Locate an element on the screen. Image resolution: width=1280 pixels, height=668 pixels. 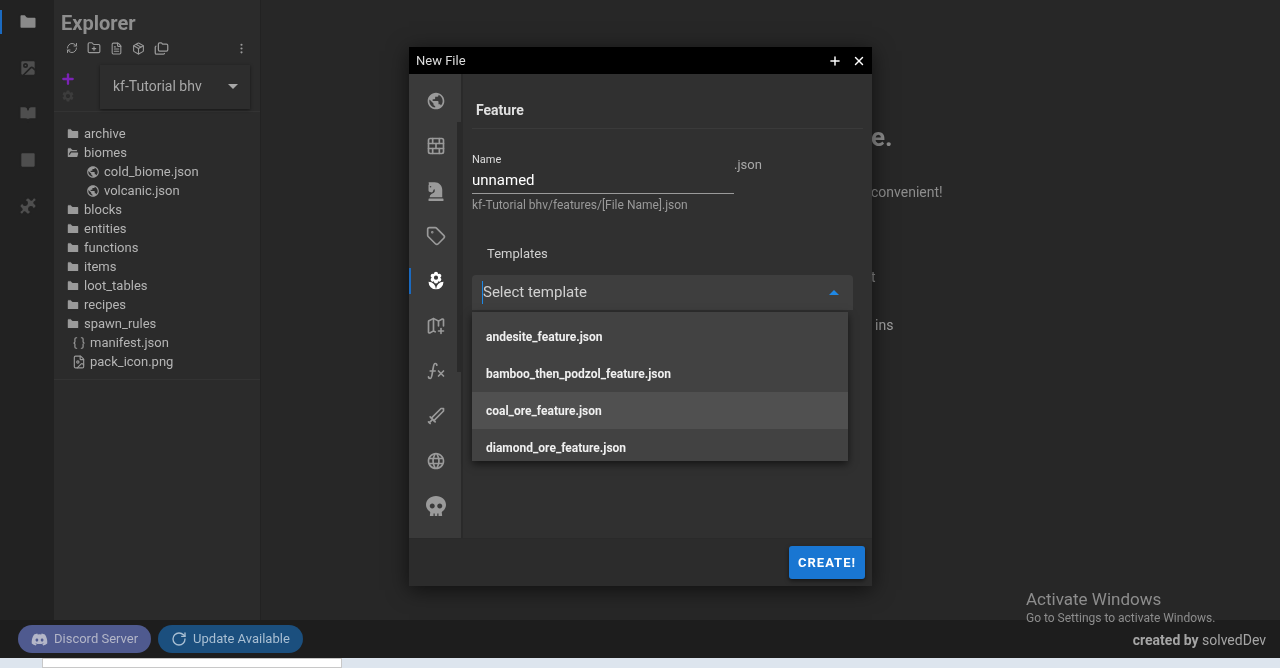
tag-icon is located at coordinates (436, 236).